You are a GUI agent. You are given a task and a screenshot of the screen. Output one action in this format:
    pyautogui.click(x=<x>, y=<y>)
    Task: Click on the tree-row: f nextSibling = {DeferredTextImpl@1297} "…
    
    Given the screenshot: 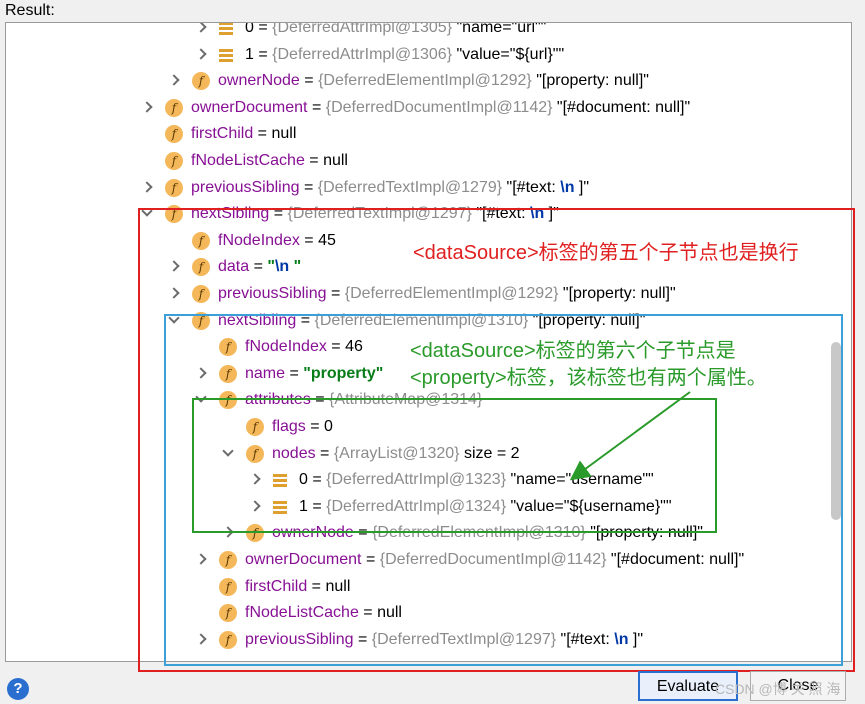 What is the action you would take?
    pyautogui.click(x=426, y=214)
    